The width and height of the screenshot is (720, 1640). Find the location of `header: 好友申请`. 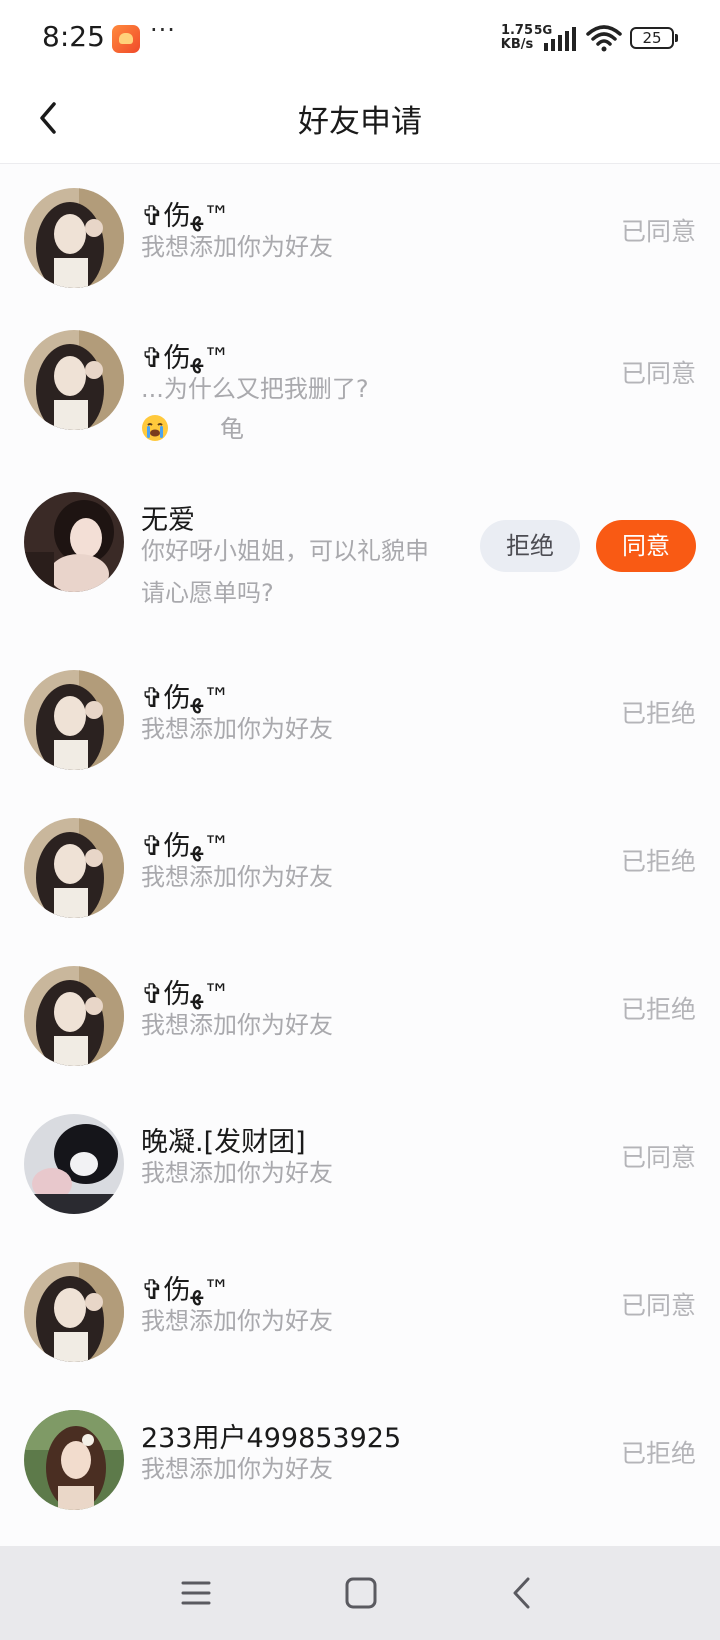

header: 好友申请 is located at coordinates (360, 122).